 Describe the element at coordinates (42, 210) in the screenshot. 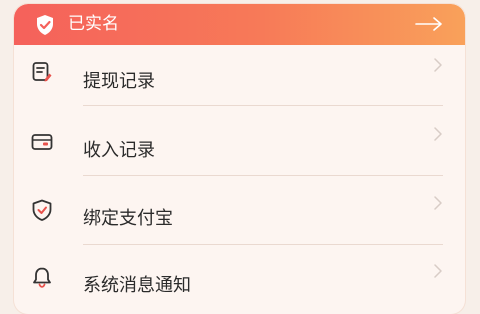

I see `shield-check-icon` at that location.